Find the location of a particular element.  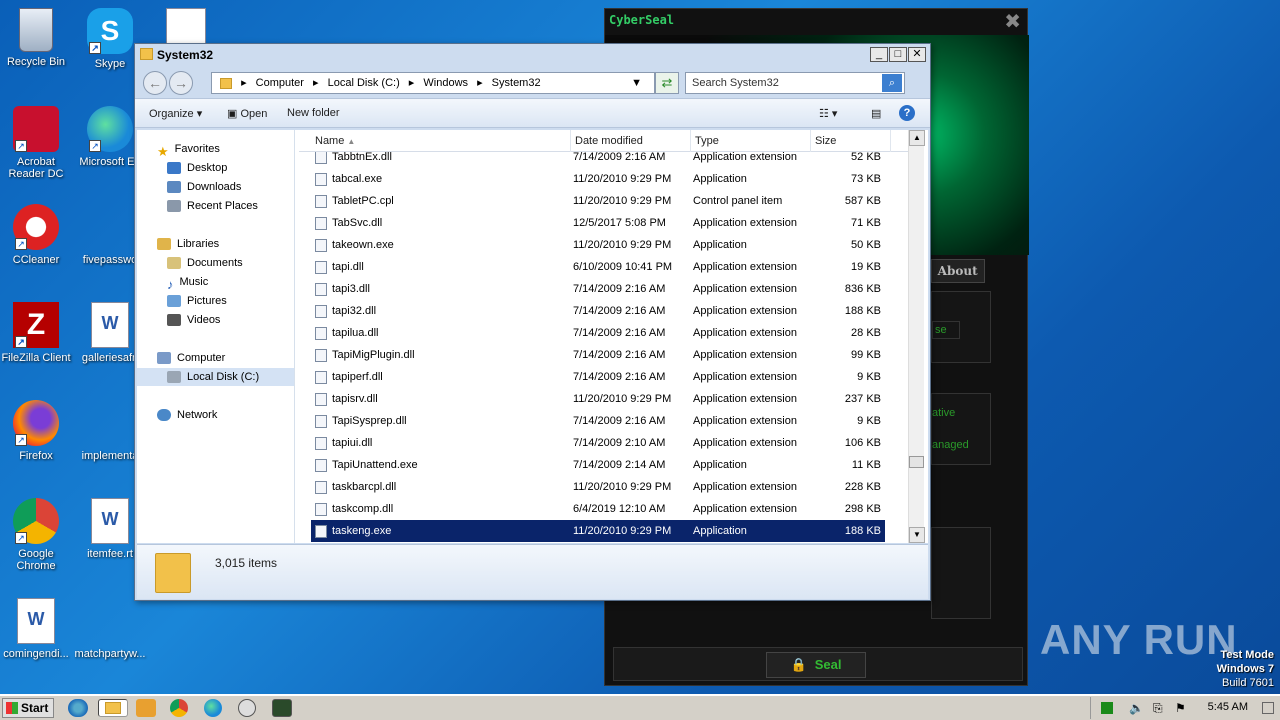

nav-favorites: ★ Favorites is located at coordinates (188, 150).